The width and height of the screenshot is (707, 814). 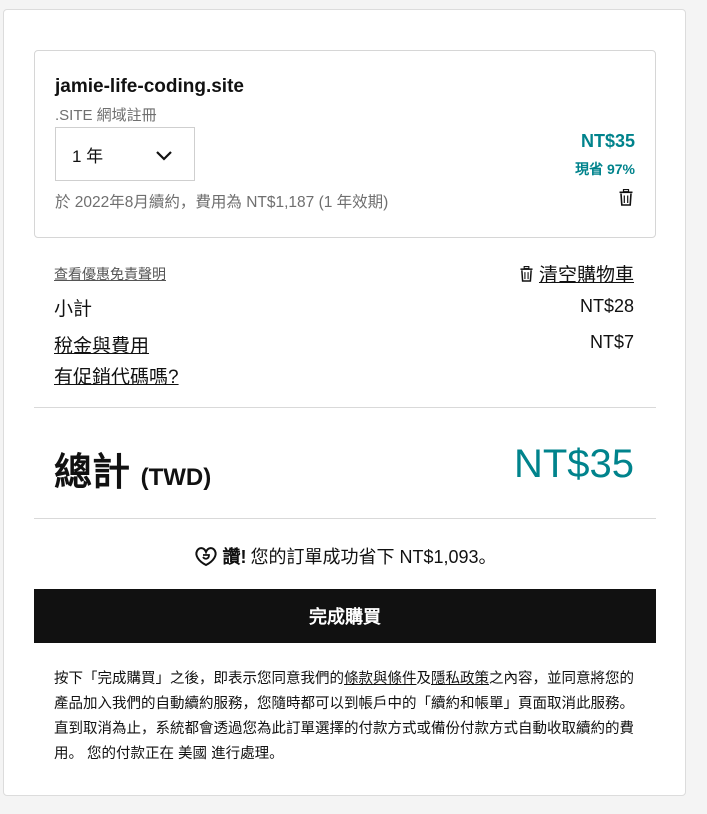 I want to click on product-type: .SITE 網域註冊, so click(x=106, y=115).